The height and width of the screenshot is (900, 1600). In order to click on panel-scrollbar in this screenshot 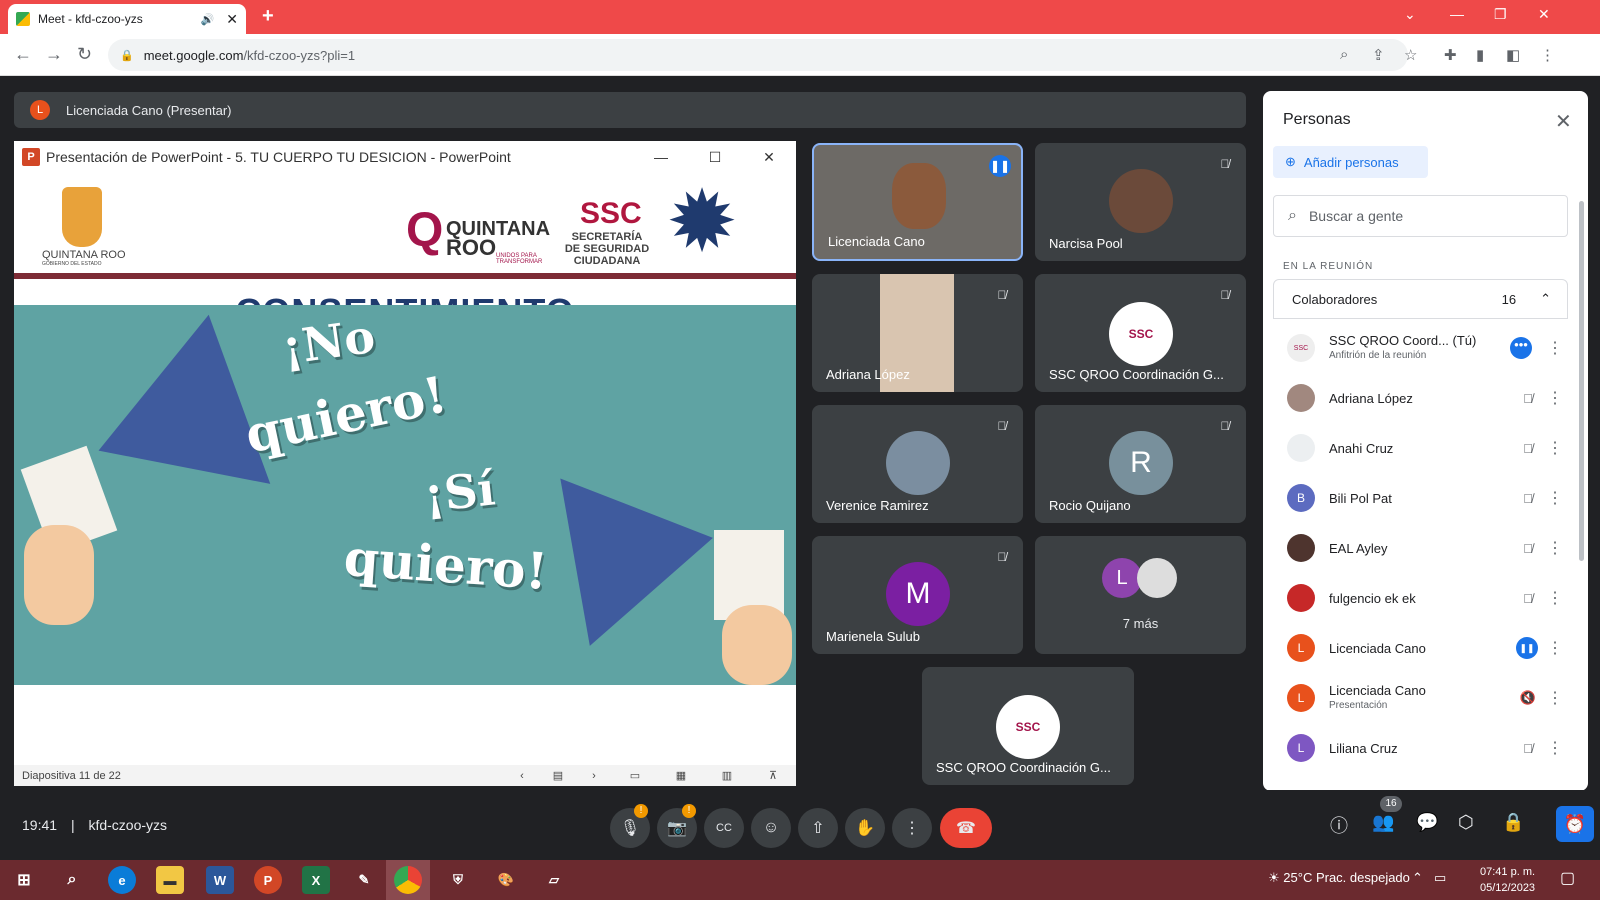, I will do `click(1581, 381)`.